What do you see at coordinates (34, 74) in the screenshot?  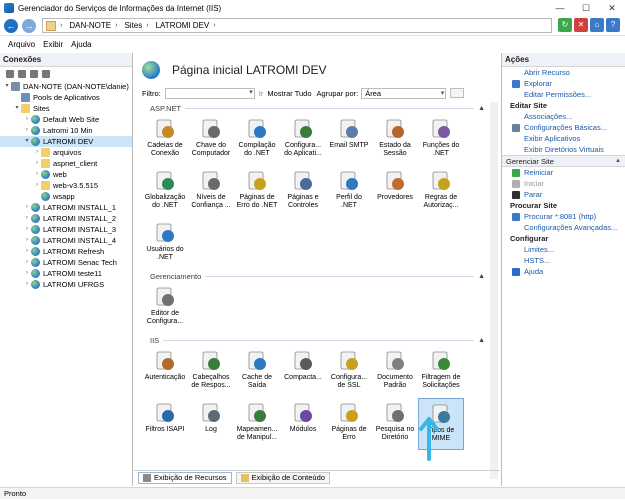 I see `disconnect-icon` at bounding box center [34, 74].